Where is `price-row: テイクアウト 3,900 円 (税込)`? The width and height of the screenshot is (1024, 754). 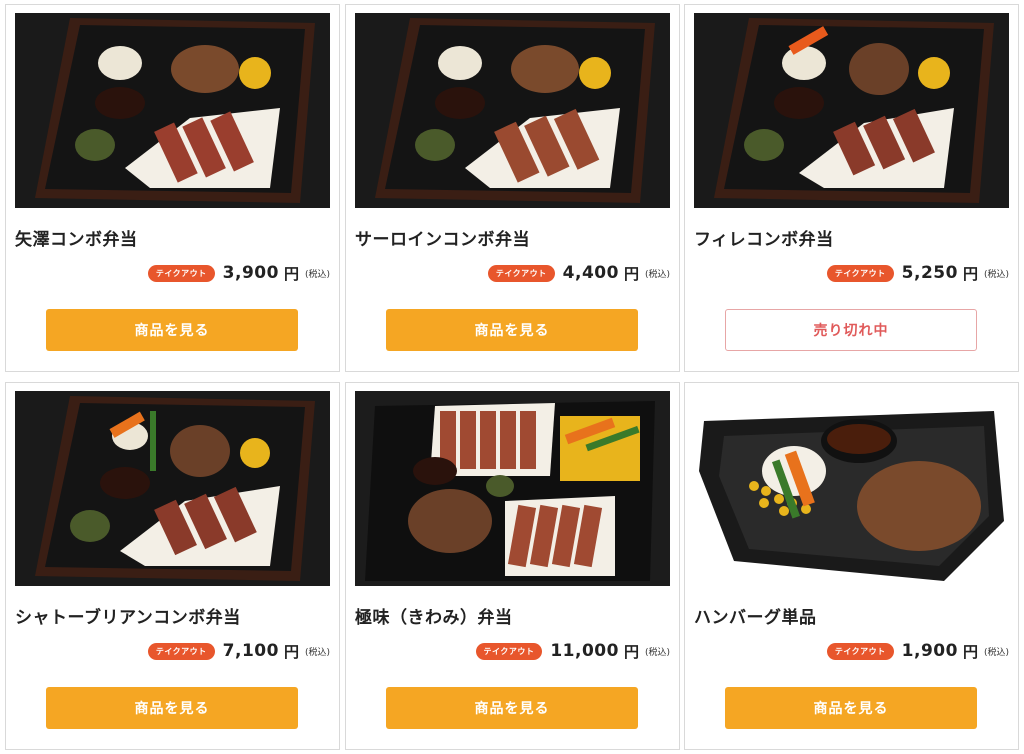
price-row: テイクアウト 3,900 円 (税込) is located at coordinates (238, 273).